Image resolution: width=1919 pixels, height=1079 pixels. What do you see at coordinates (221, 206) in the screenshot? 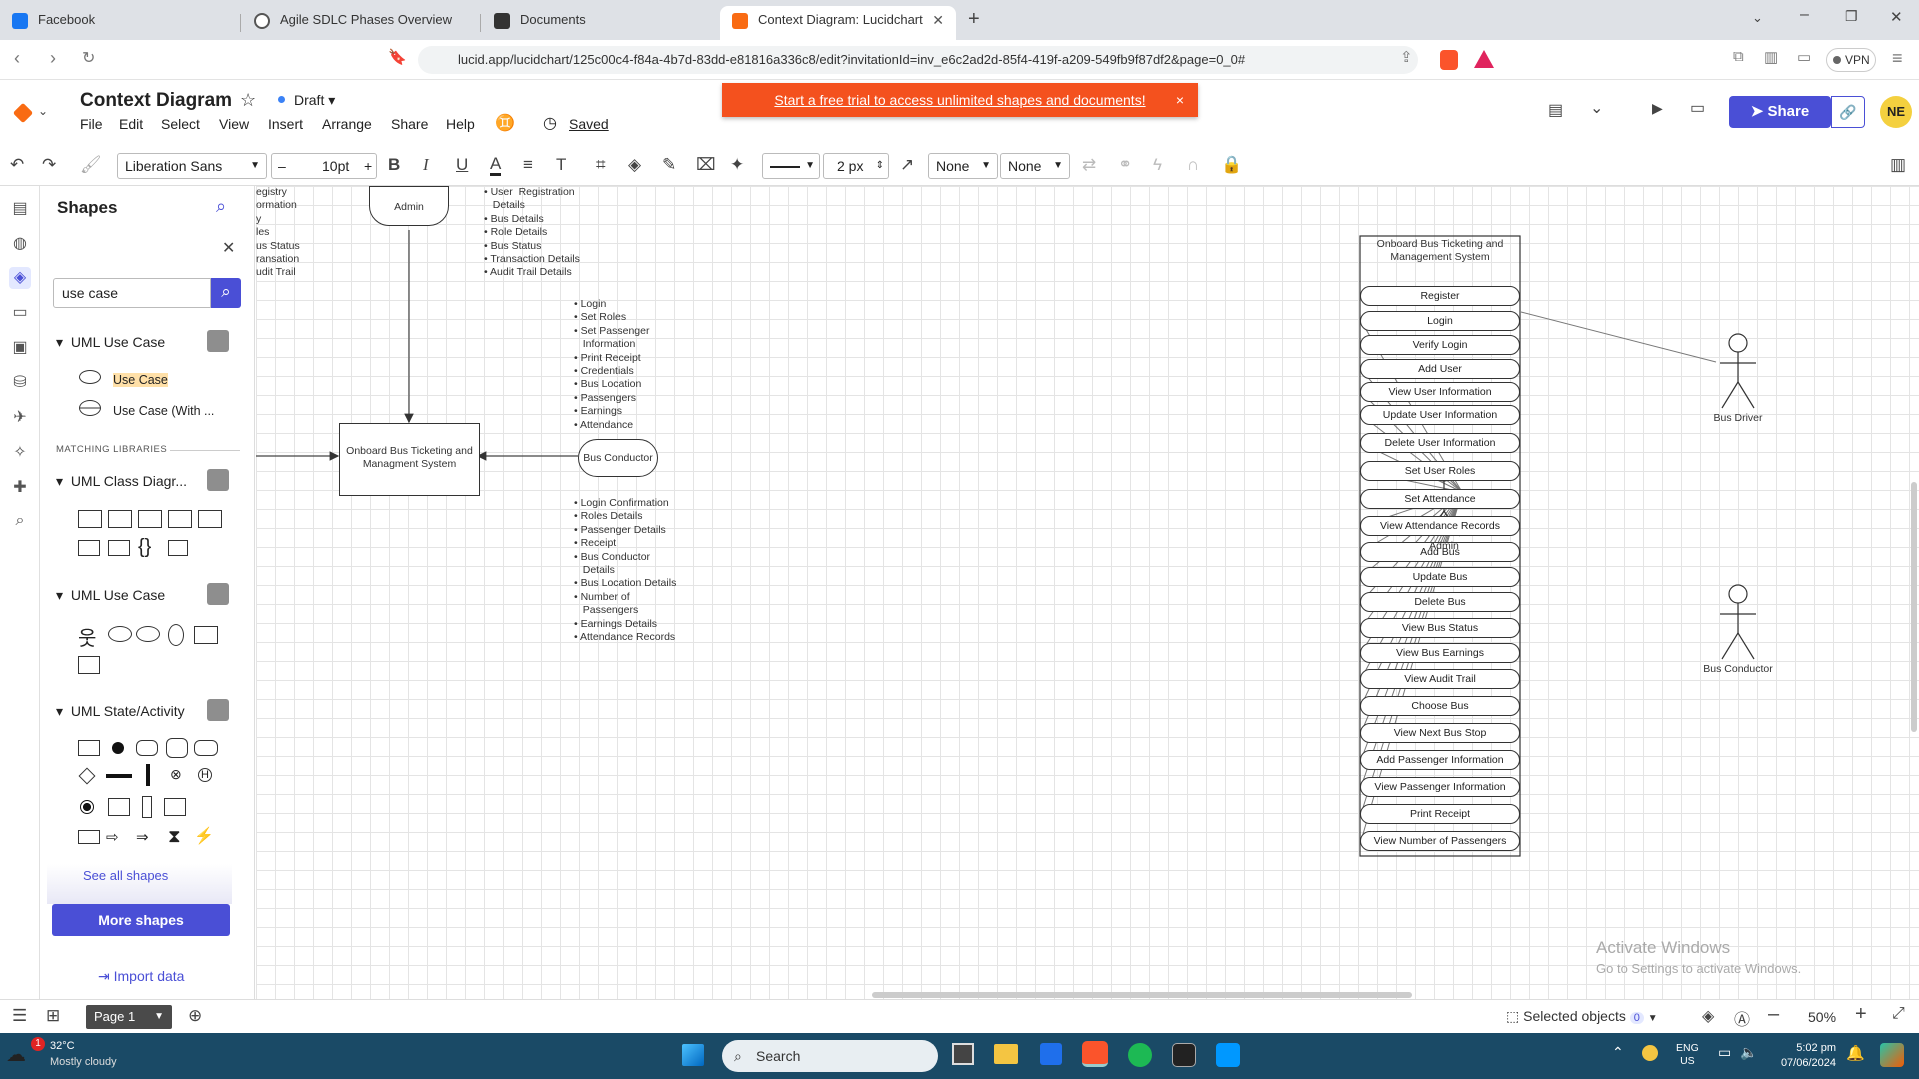
I see `search-icon: ⌕` at bounding box center [221, 206].